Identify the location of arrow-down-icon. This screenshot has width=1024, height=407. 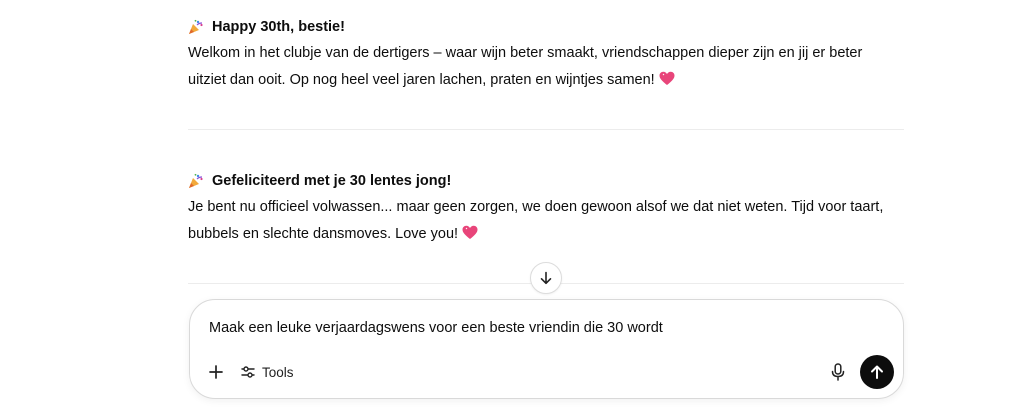
(546, 278).